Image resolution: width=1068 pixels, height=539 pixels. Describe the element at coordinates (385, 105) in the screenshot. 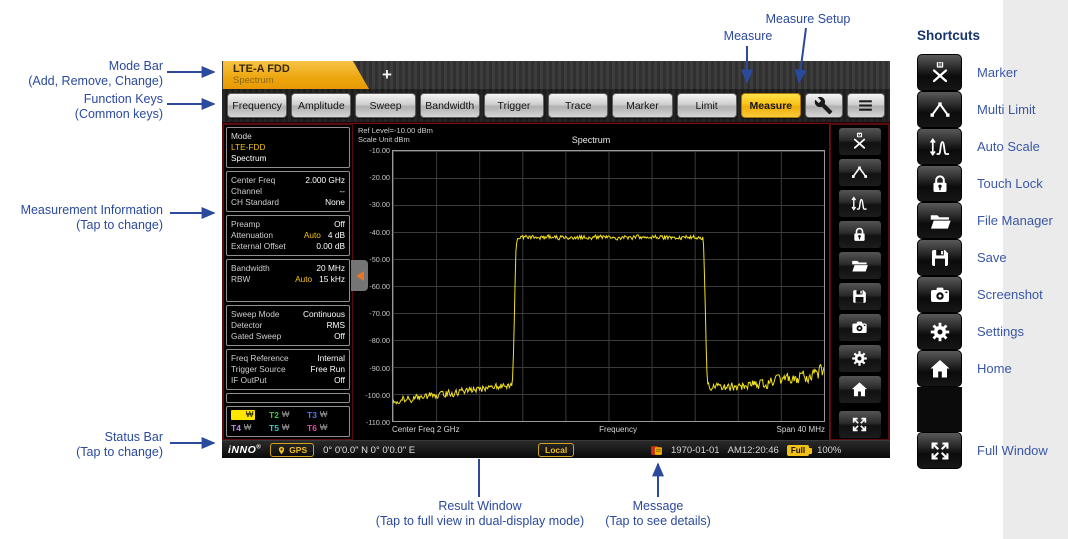

I see `function-key-sweep: Sweep` at that location.